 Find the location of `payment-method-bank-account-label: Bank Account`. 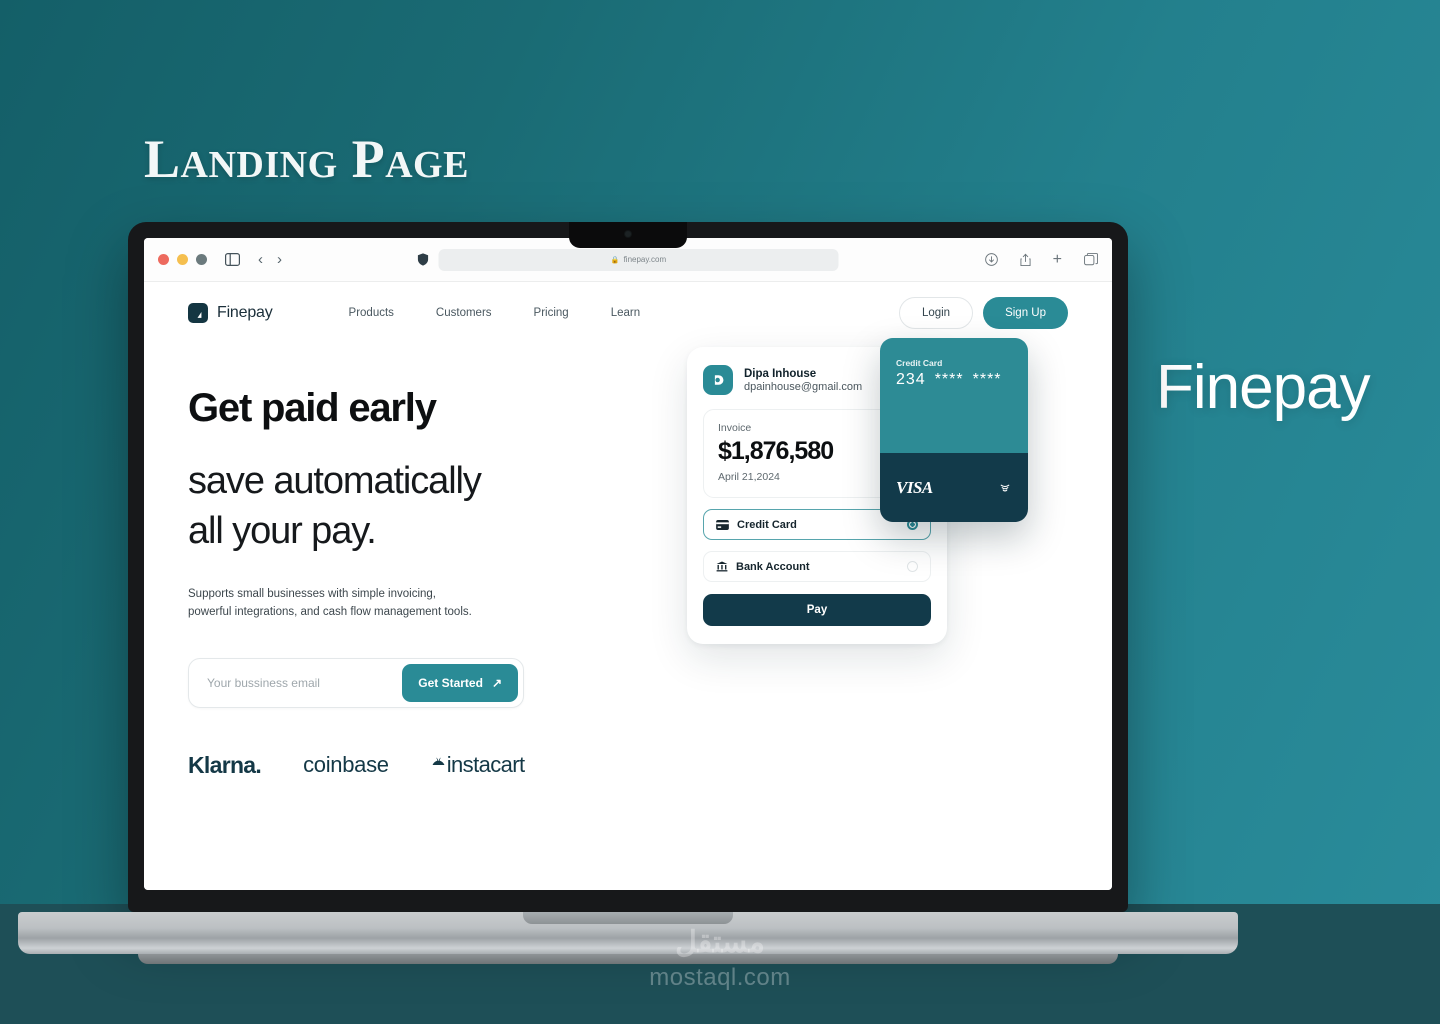

payment-method-bank-account-label: Bank Account is located at coordinates (773, 566).